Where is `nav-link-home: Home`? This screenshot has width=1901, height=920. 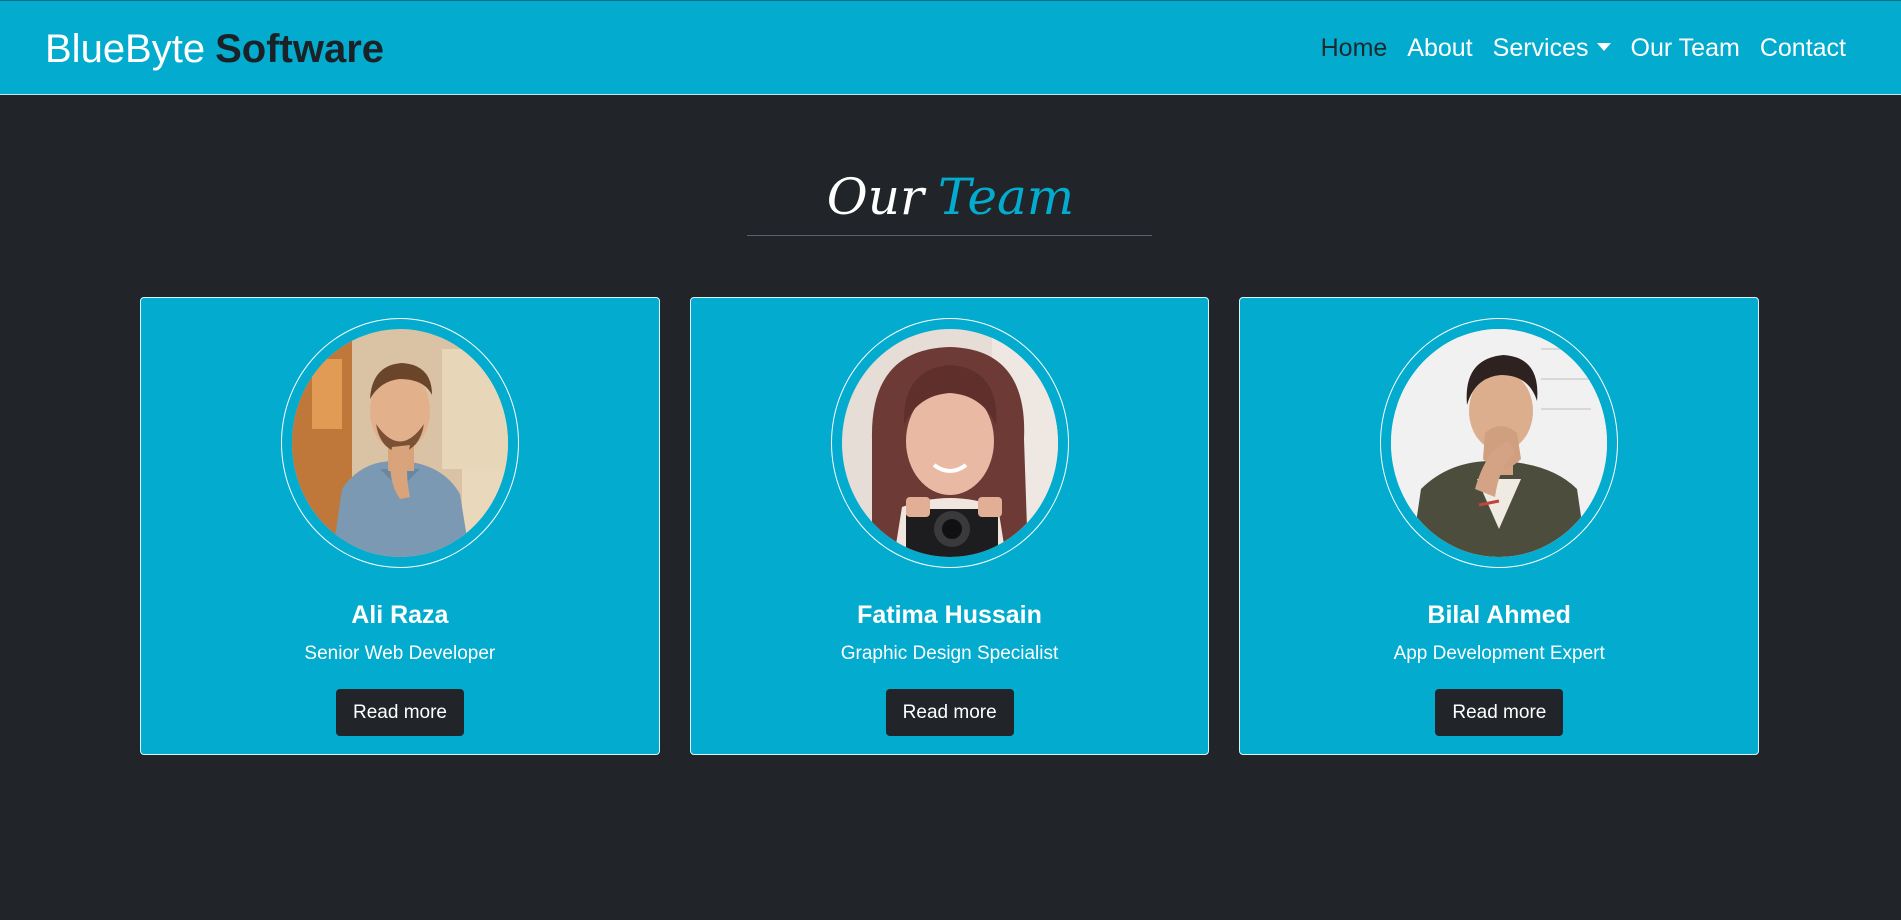
nav-link-home: Home is located at coordinates (1354, 48).